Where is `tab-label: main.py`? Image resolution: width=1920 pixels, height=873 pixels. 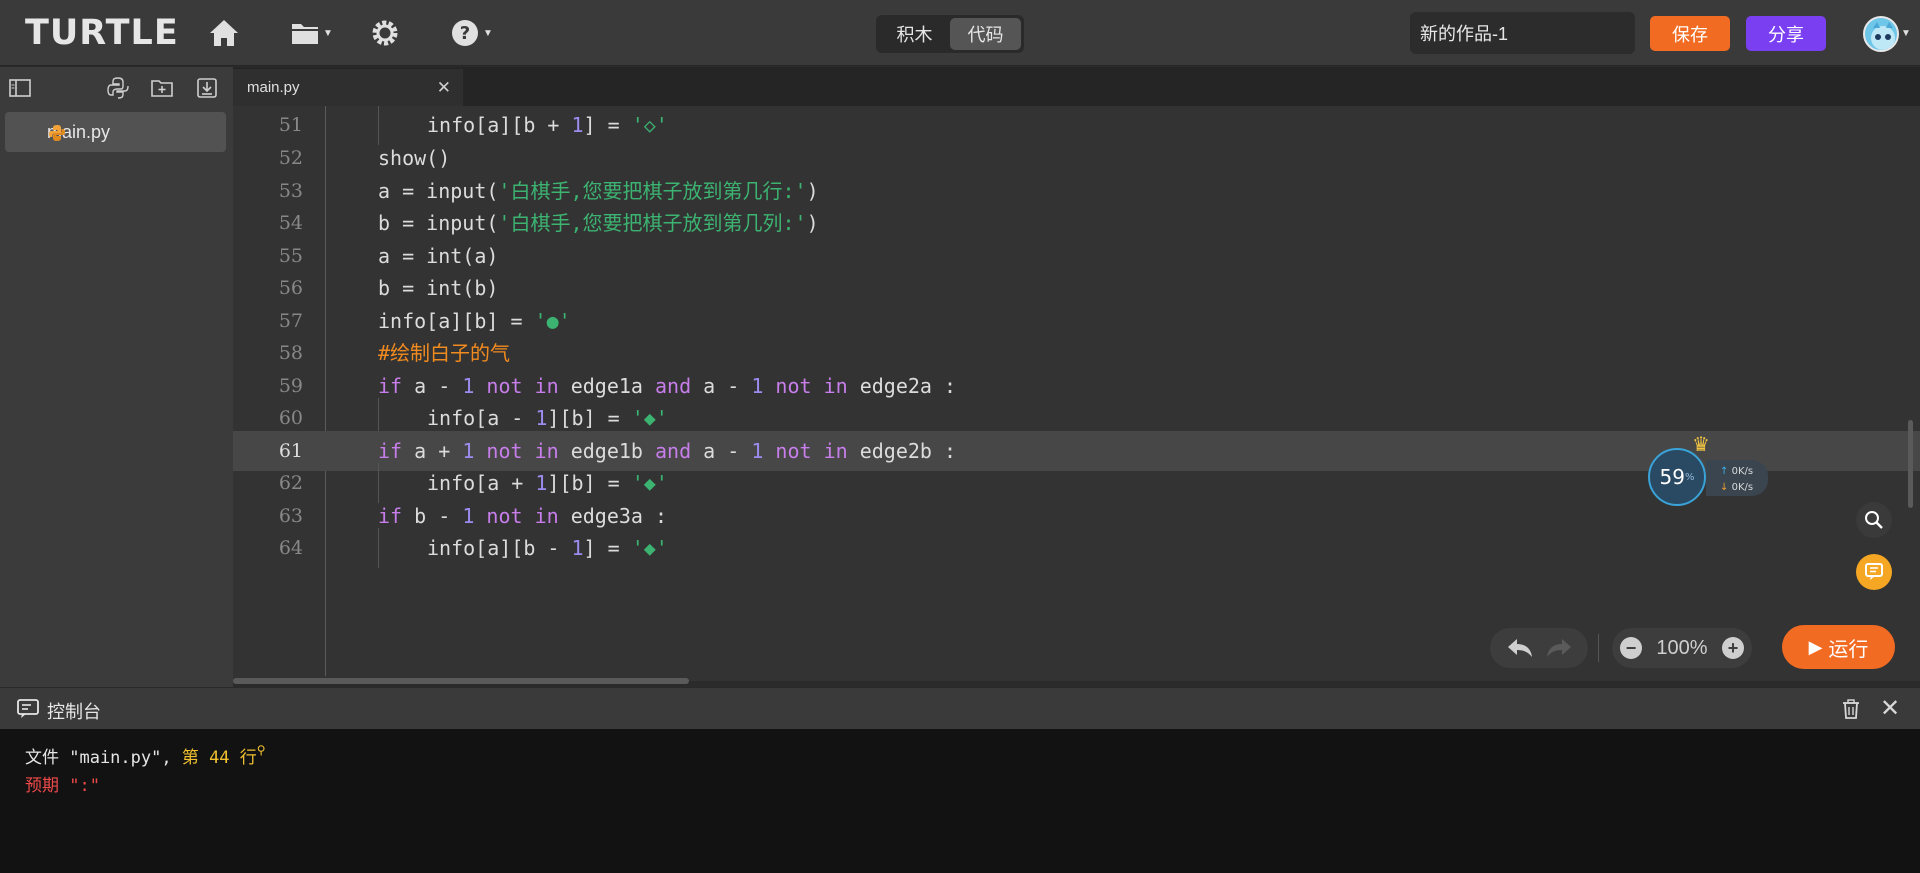
tab-label: main.py is located at coordinates (273, 87).